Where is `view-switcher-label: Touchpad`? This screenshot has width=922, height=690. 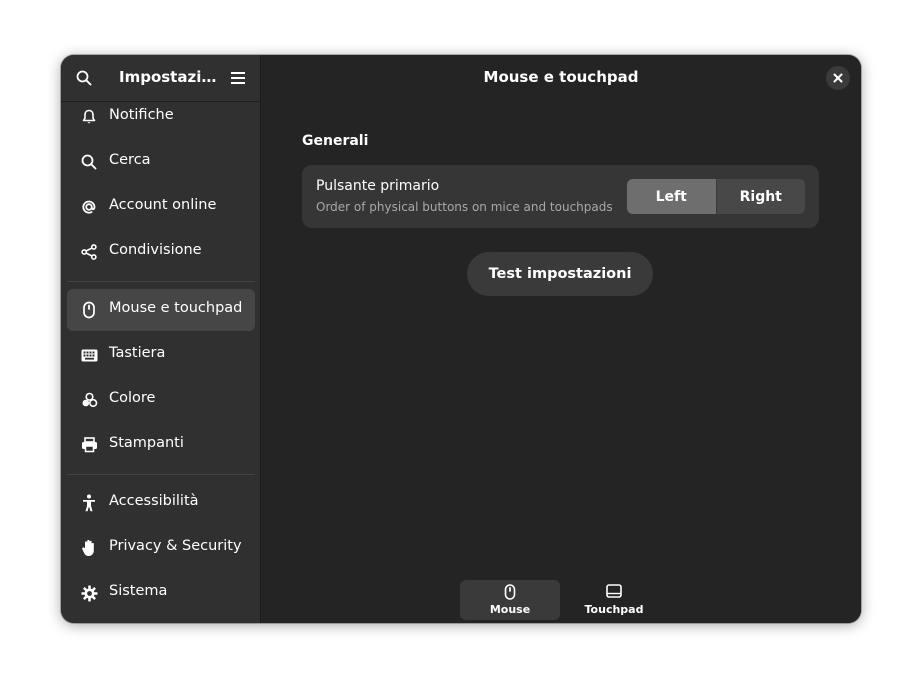
view-switcher-label: Touchpad is located at coordinates (614, 609).